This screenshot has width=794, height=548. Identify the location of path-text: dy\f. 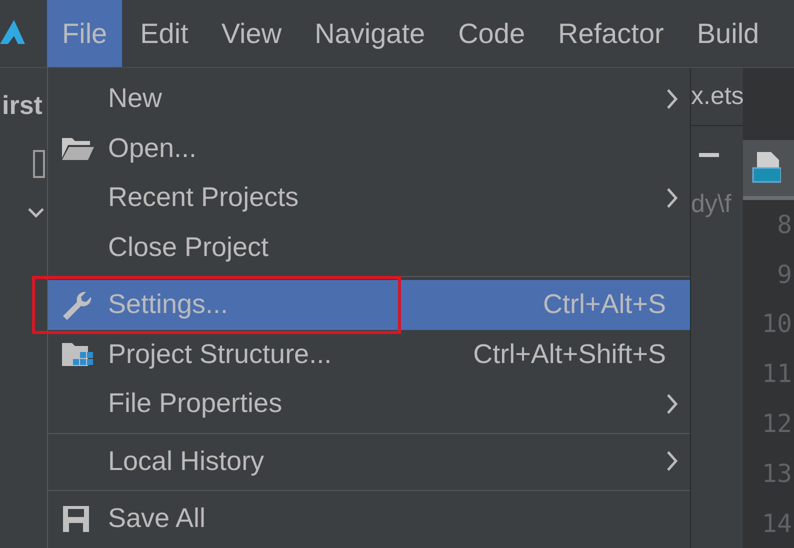
(711, 204).